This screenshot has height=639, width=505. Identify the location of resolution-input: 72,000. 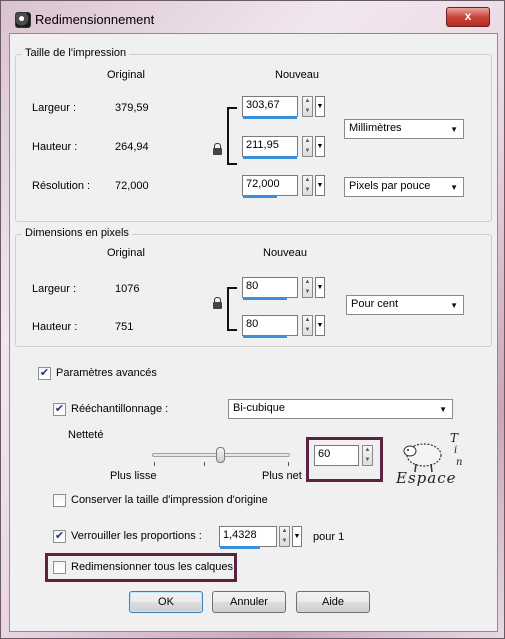
(270, 185).